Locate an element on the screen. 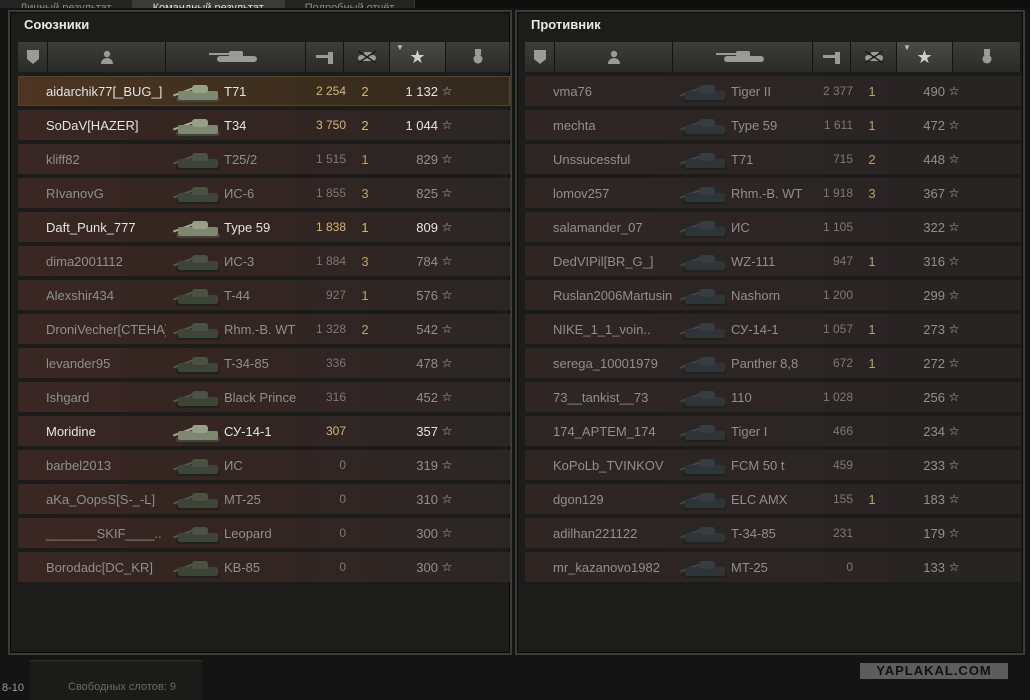 This screenshot has width=1030, height=700. table-row: Borodadc[DC_KR] KB-85 0 300 ☆ is located at coordinates (264, 567).